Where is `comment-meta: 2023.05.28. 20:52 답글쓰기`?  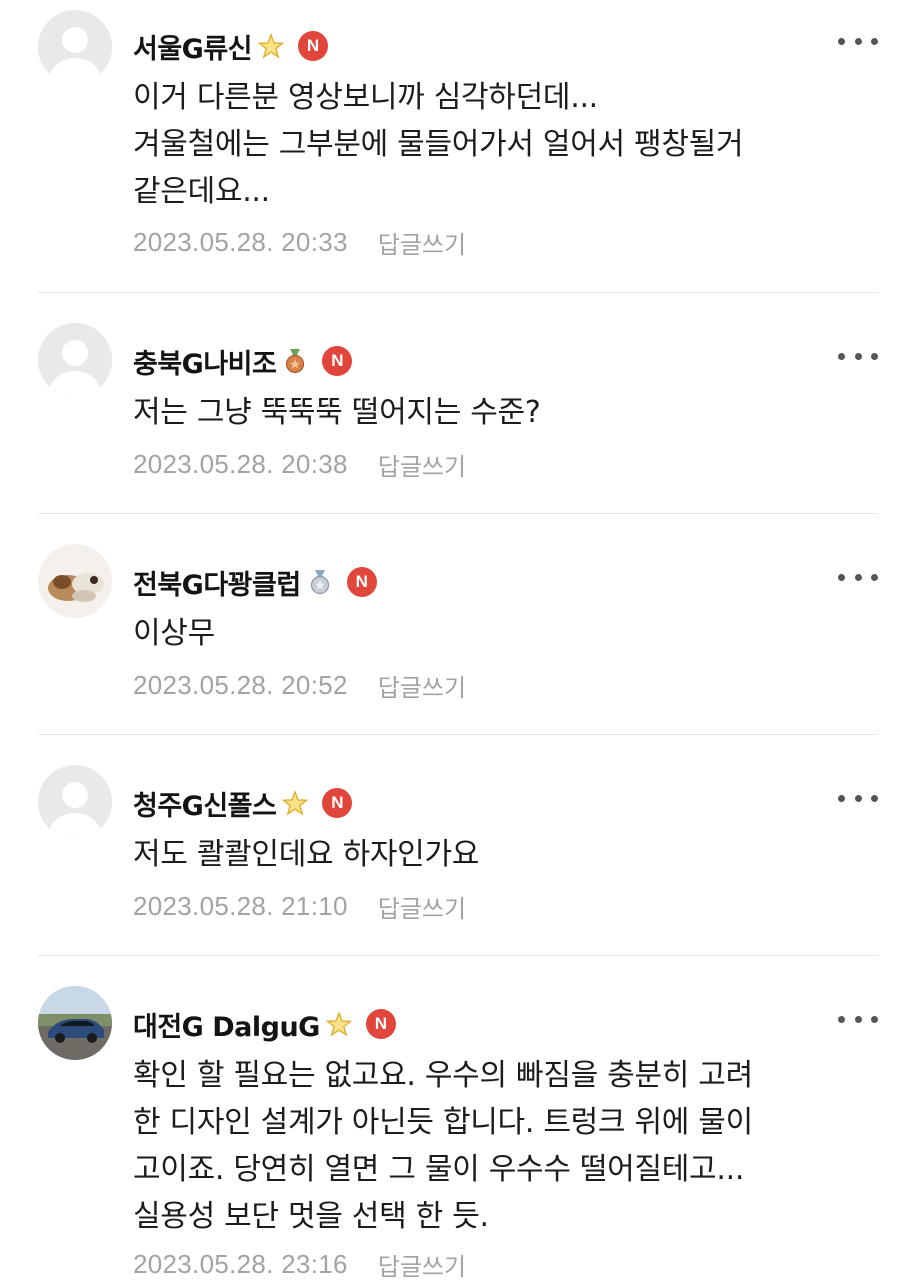
comment-meta: 2023.05.28. 20:52 답글쓰기 is located at coordinates (299, 685).